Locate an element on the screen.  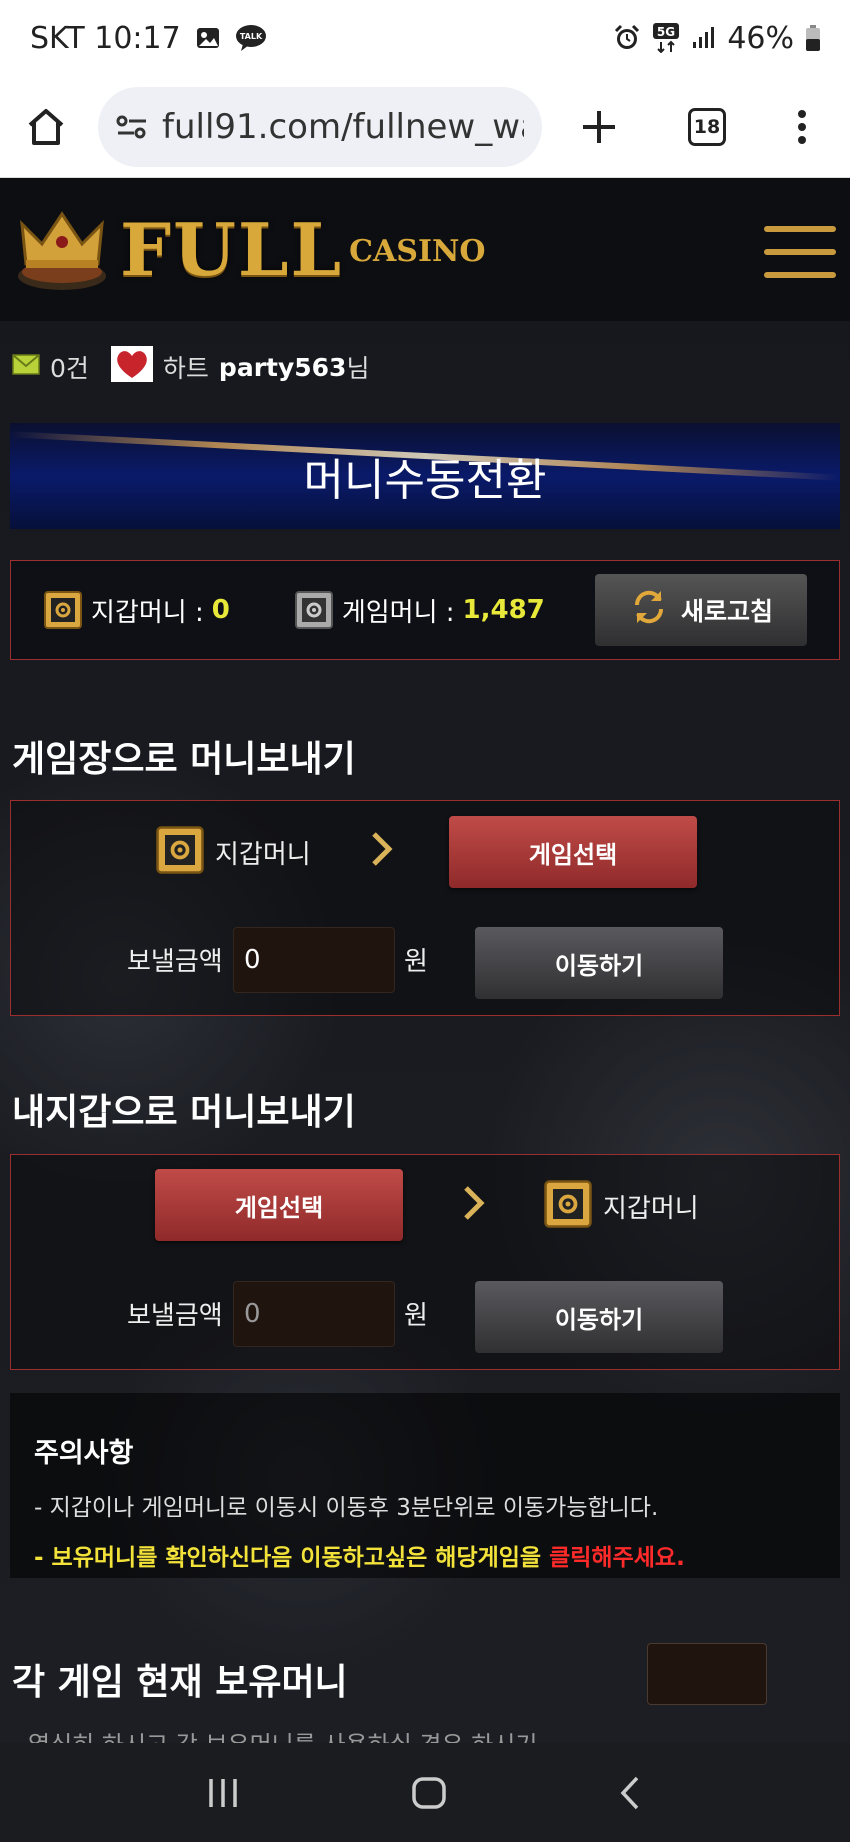
game-balance-value: 1,487 is located at coordinates (503, 610).